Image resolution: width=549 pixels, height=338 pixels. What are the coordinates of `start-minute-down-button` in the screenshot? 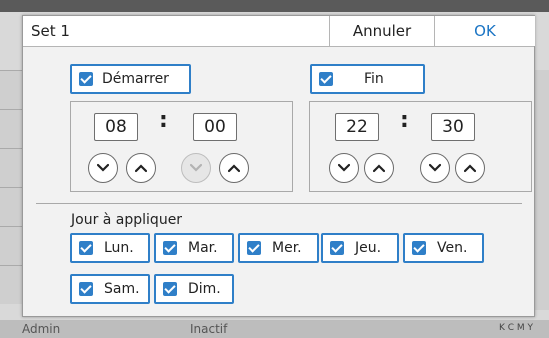 It's located at (196, 168).